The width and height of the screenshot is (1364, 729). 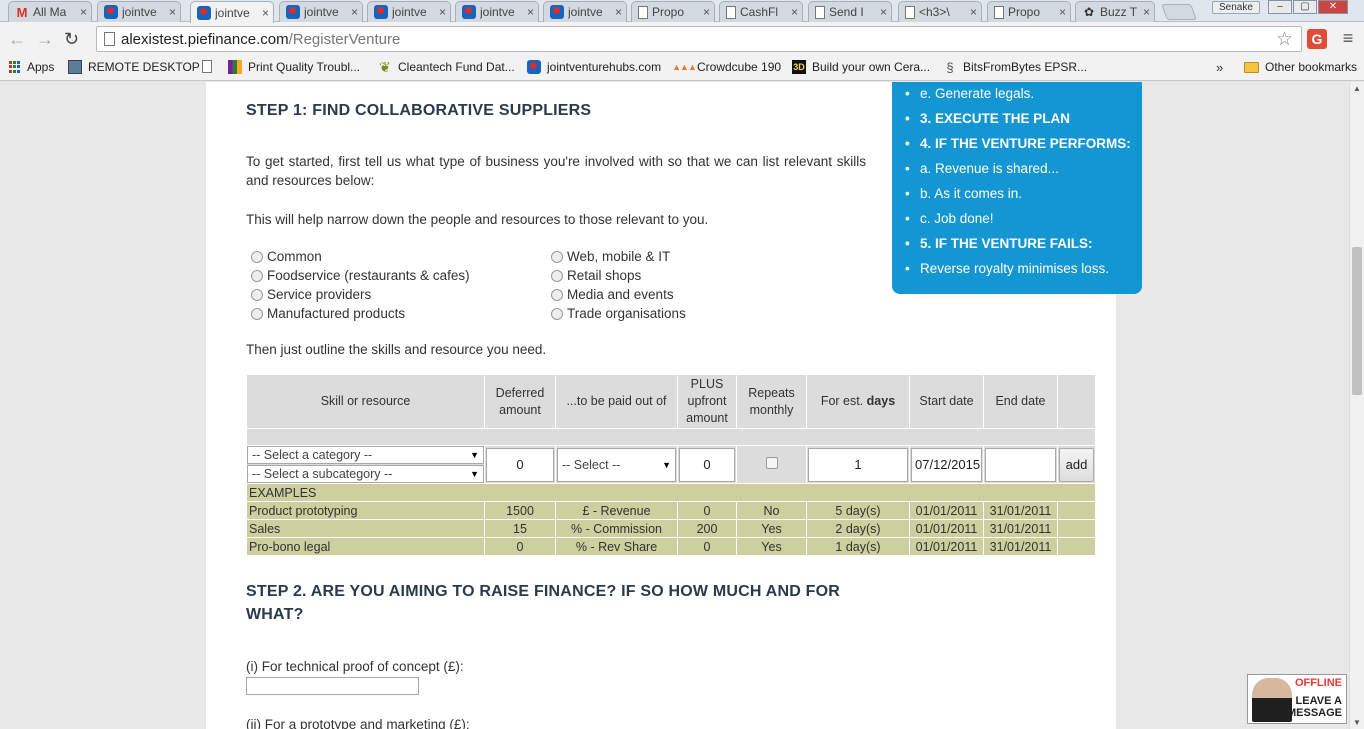 What do you see at coordinates (1300, 67) in the screenshot?
I see `other-bookmarks-folder: Other bookmarks` at bounding box center [1300, 67].